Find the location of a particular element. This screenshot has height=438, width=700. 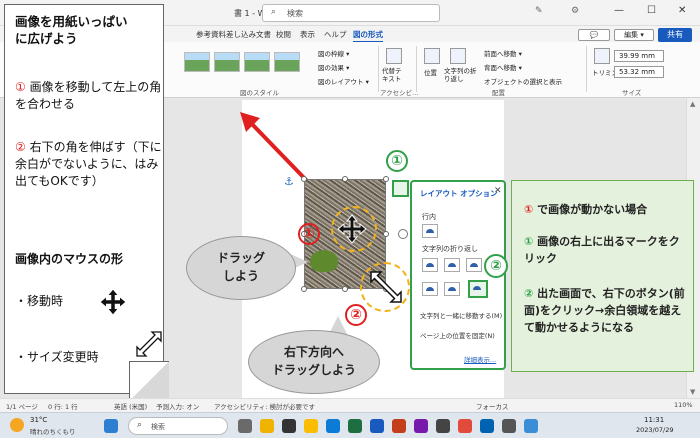

resize-label: ・サイズ変更時 is located at coordinates (57, 357).